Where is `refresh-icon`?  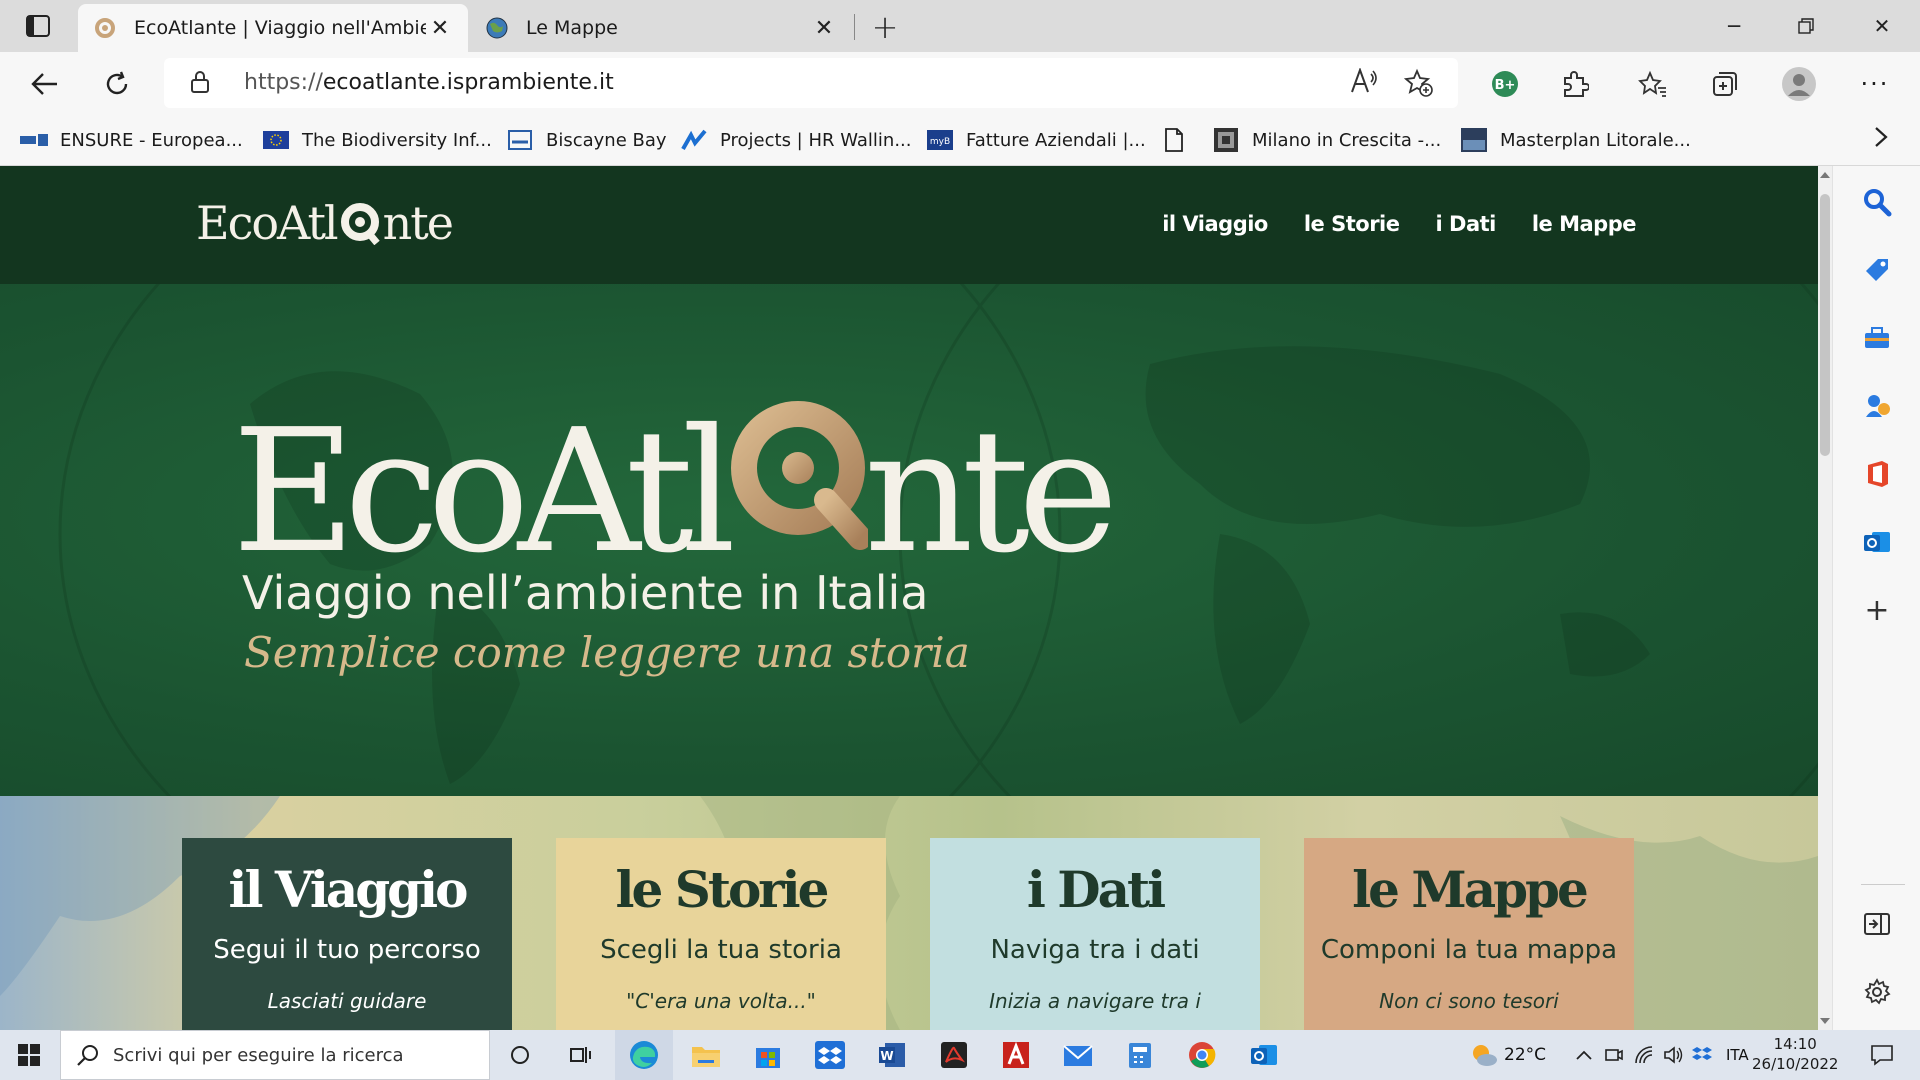
refresh-icon is located at coordinates (117, 83).